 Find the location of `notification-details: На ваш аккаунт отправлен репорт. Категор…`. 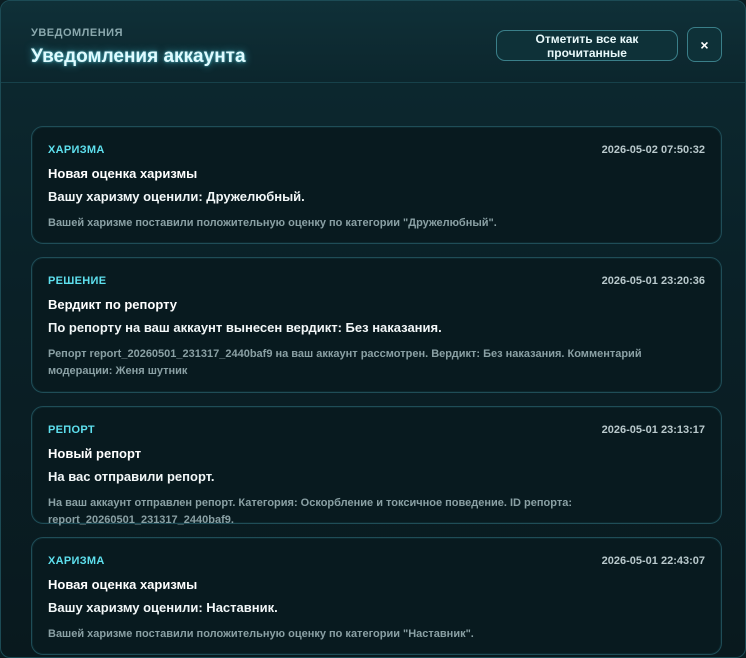

notification-details: На ваш аккаунт отправлен репорт. Категор… is located at coordinates (310, 511).